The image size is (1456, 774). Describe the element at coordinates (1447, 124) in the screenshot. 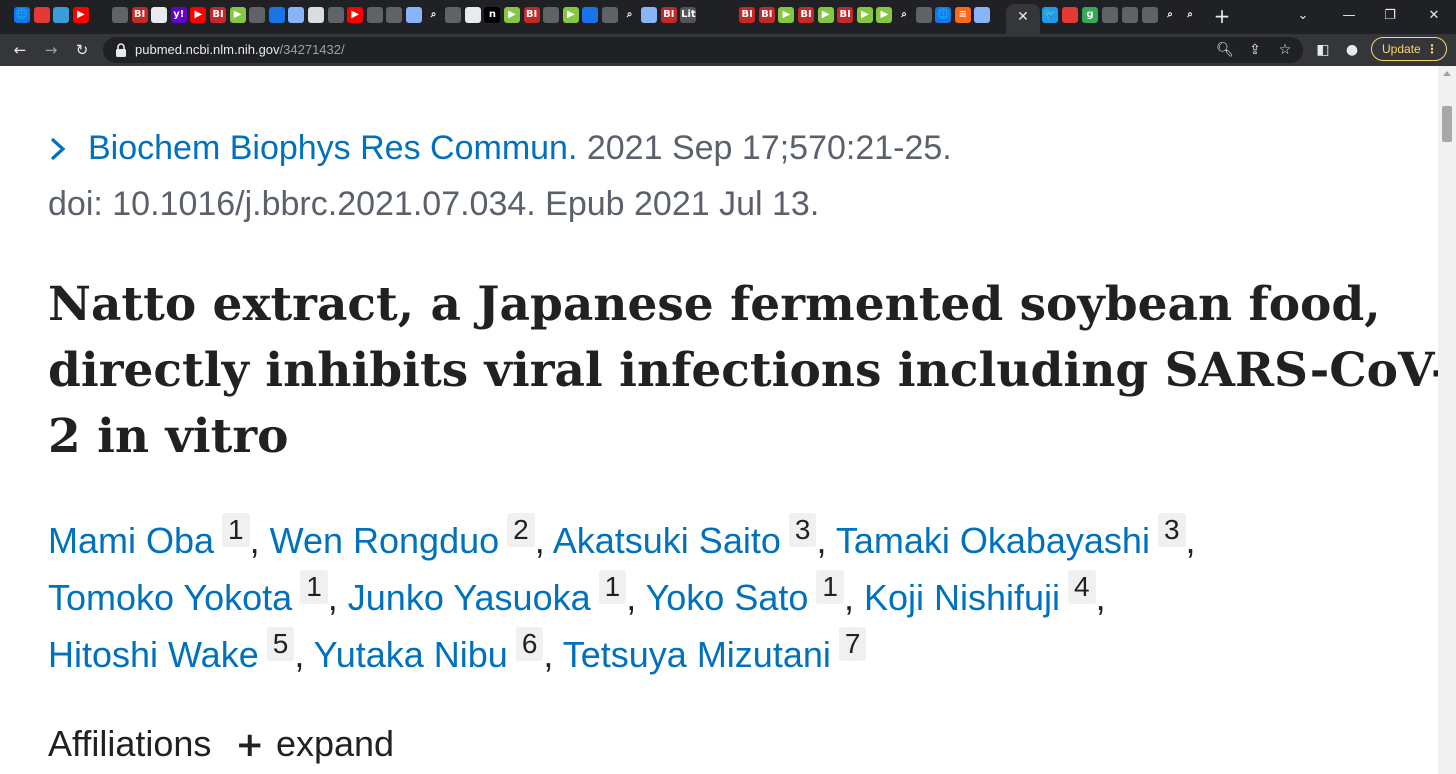

I see `scrollbar-thumb` at that location.